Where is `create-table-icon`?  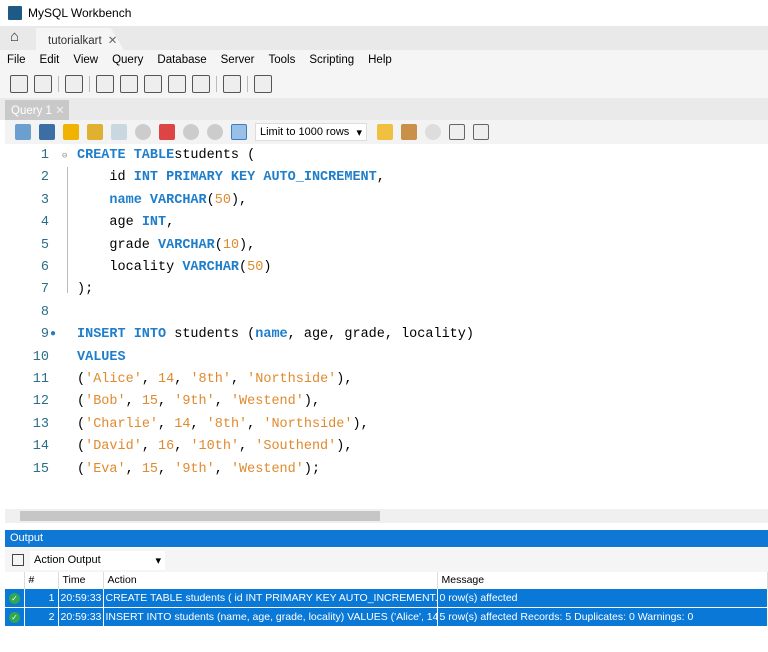
create-table-icon is located at coordinates (129, 83).